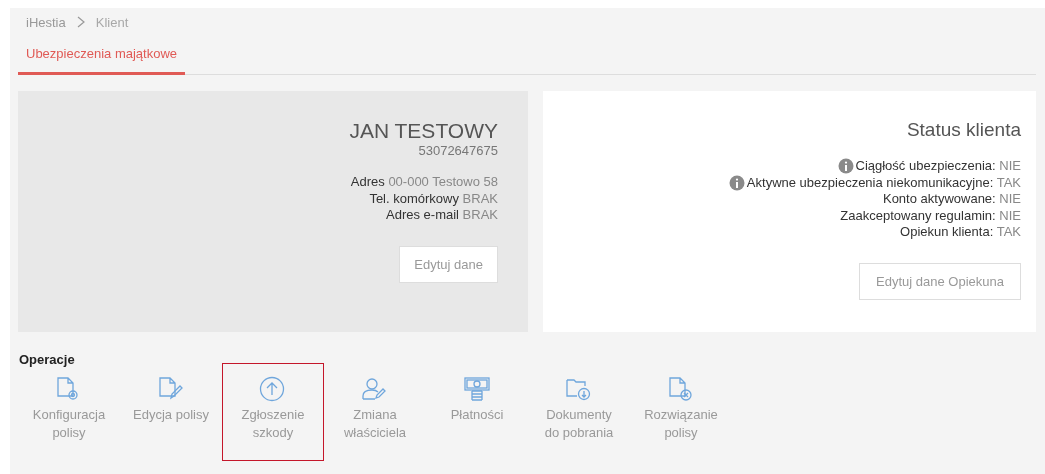 The width and height of the screenshot is (1045, 474). What do you see at coordinates (46, 22) in the screenshot?
I see `breadcrumb-link: iHestia` at bounding box center [46, 22].